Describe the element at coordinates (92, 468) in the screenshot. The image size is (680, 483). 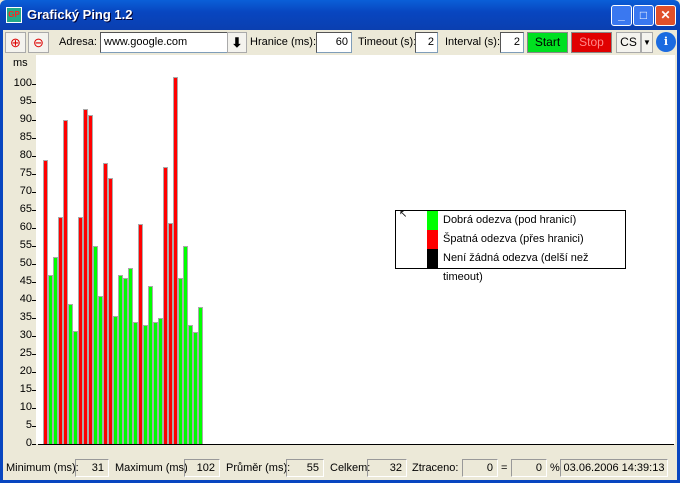
I see `min-value: 31` at that location.